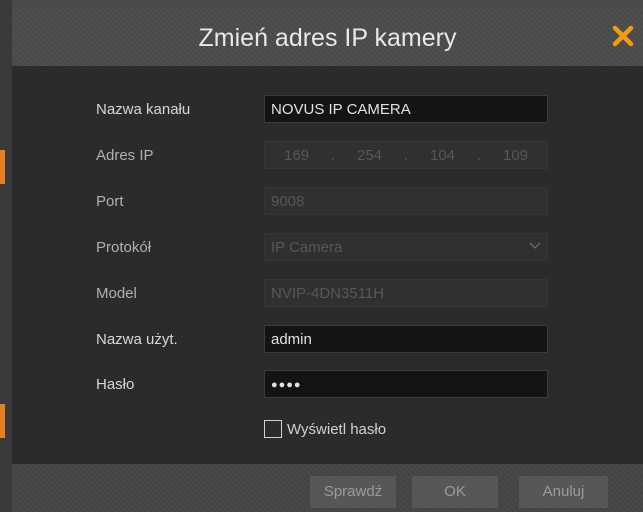  What do you see at coordinates (353, 492) in the screenshot?
I see `check-button: Sprawdź` at bounding box center [353, 492].